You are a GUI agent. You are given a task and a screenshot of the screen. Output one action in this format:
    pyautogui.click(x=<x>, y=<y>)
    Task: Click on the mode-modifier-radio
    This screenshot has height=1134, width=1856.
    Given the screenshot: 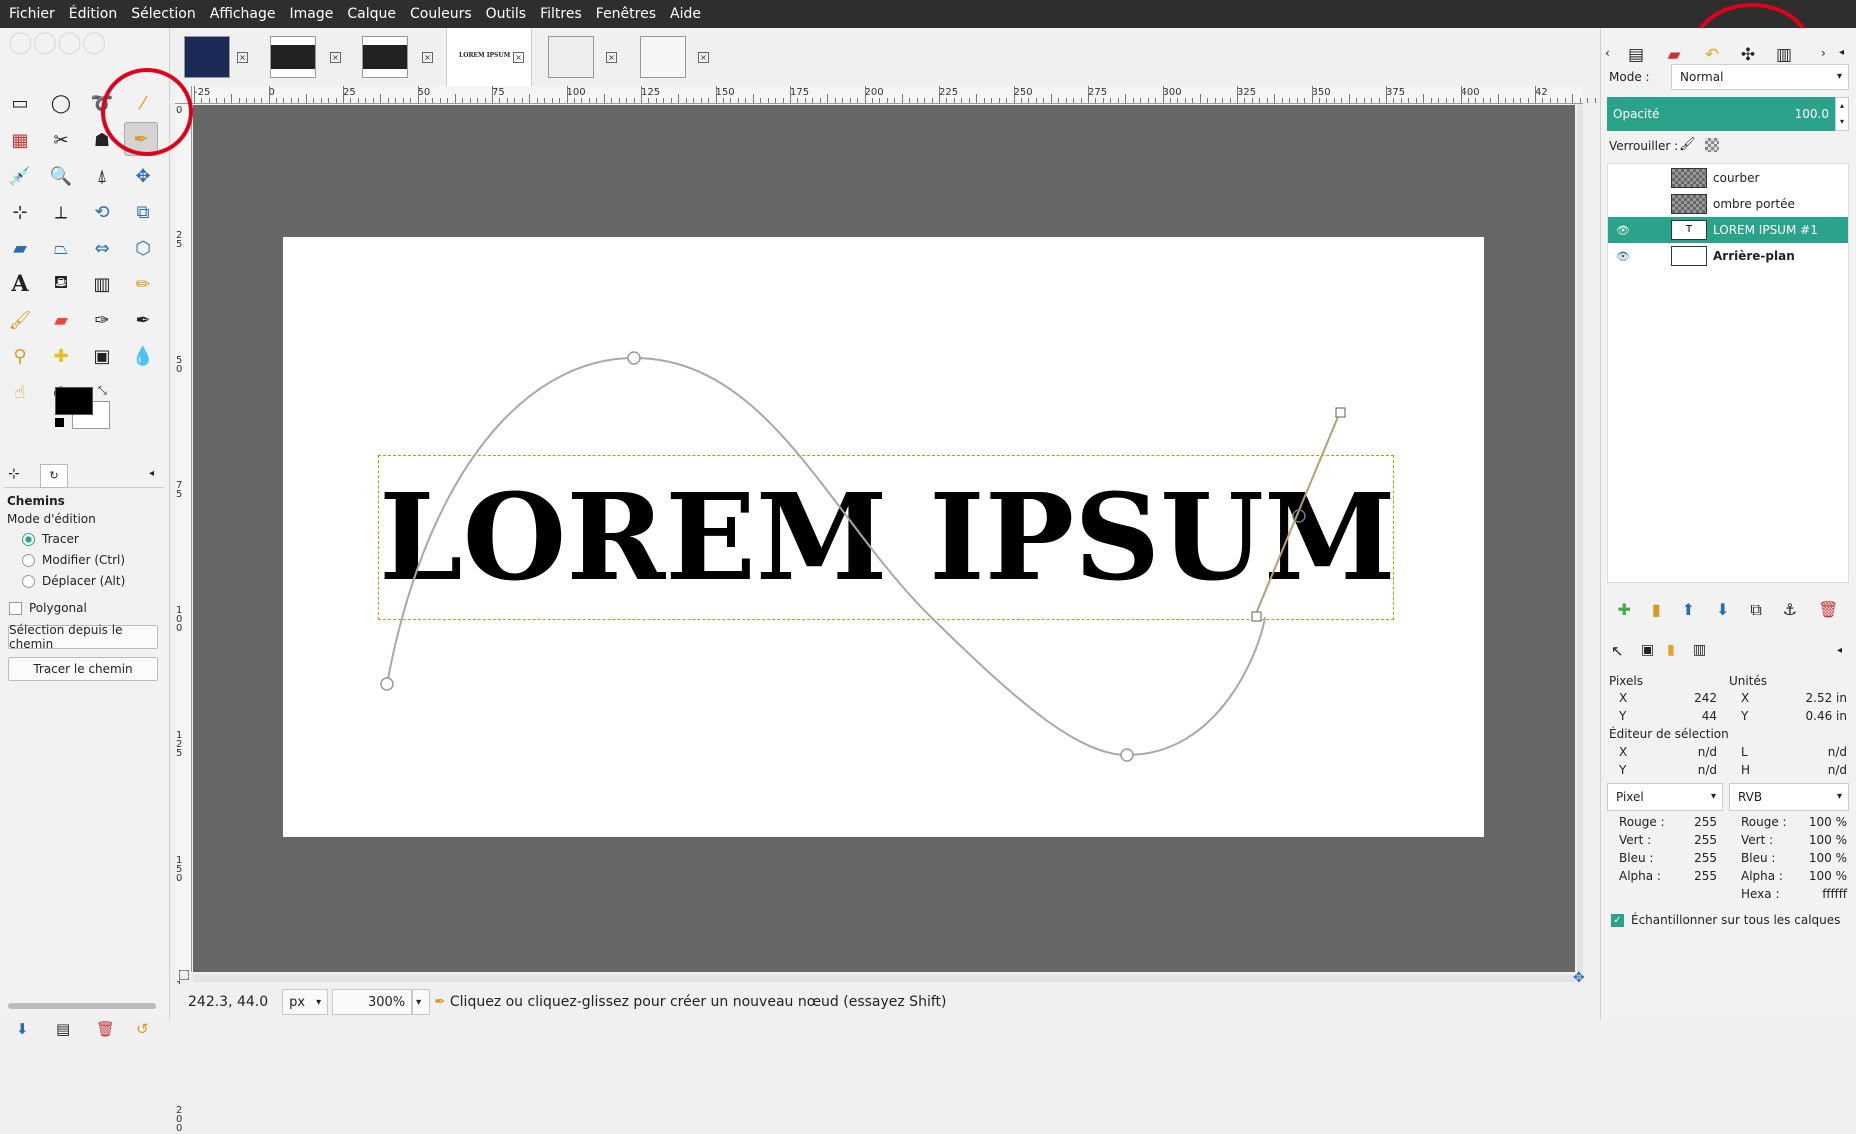 What is the action you would take?
    pyautogui.click(x=28, y=560)
    